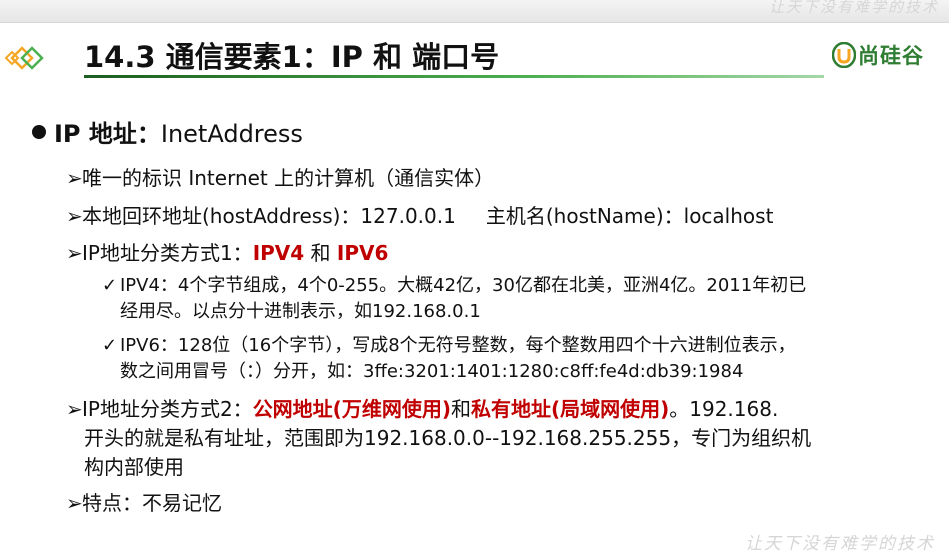 Image resolution: width=949 pixels, height=558 pixels. I want to click on list-item-unique-id: ➢唯一的标识 Internet 上的计算机（通信实体）, so click(280, 176).